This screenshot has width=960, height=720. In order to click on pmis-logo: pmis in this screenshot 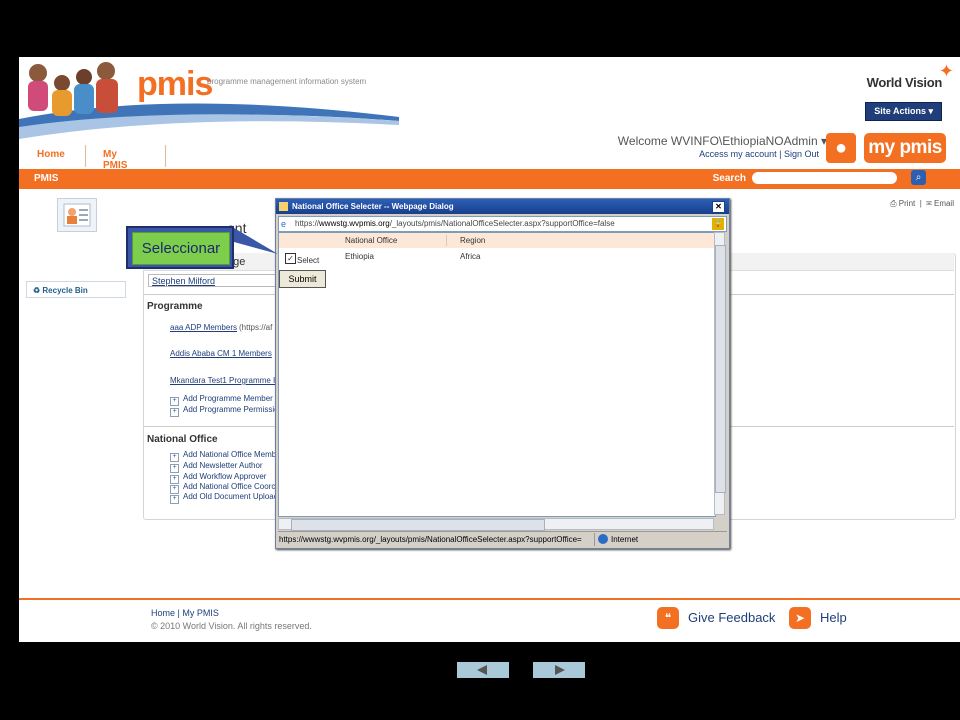, I will do `click(175, 84)`.